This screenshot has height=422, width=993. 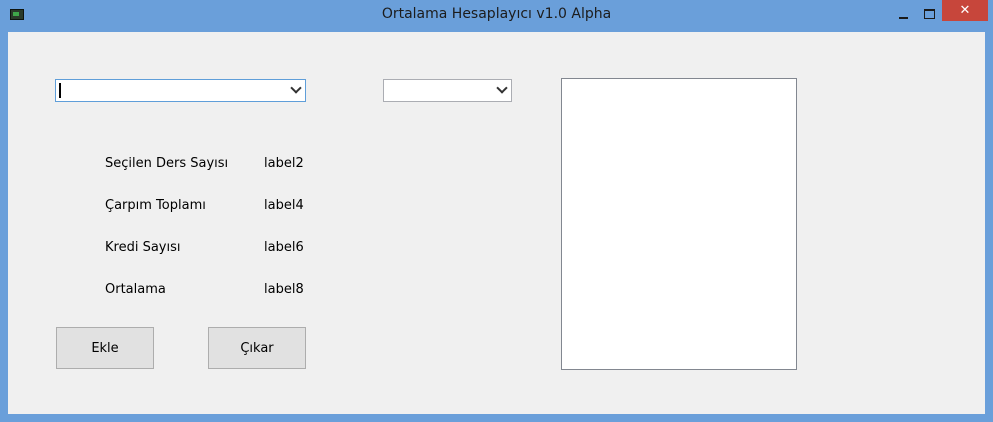 I want to click on add-button: Ekle, so click(x=105, y=348).